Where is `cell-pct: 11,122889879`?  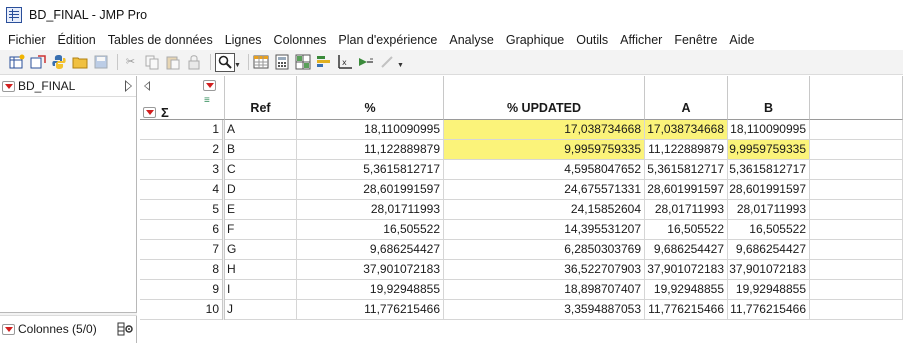 cell-pct: 11,122889879 is located at coordinates (370, 150).